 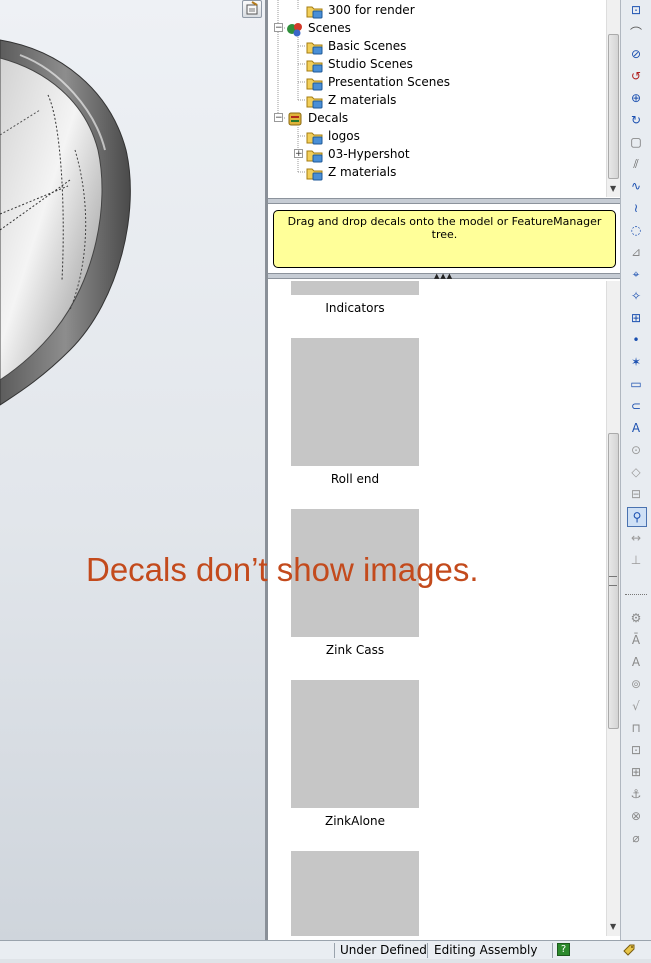 What do you see at coordinates (636, 142) in the screenshot?
I see `rectangle-icon: ▢` at bounding box center [636, 142].